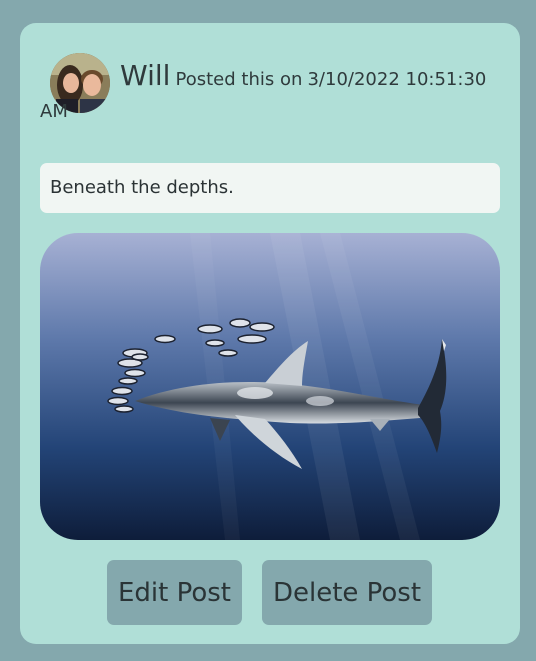 This screenshot has height=661, width=536. I want to click on edit-post-button: Edit Post, so click(174, 592).